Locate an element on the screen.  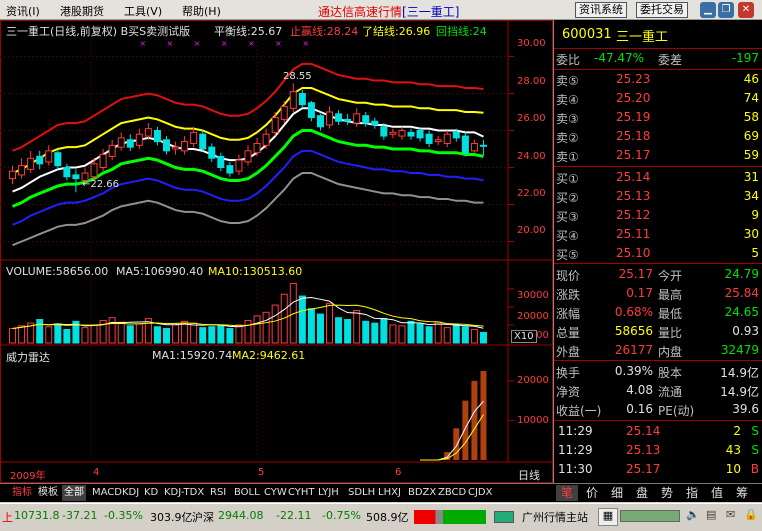
fundamental-value: 14.9亿 is located at coordinates (739, 392).